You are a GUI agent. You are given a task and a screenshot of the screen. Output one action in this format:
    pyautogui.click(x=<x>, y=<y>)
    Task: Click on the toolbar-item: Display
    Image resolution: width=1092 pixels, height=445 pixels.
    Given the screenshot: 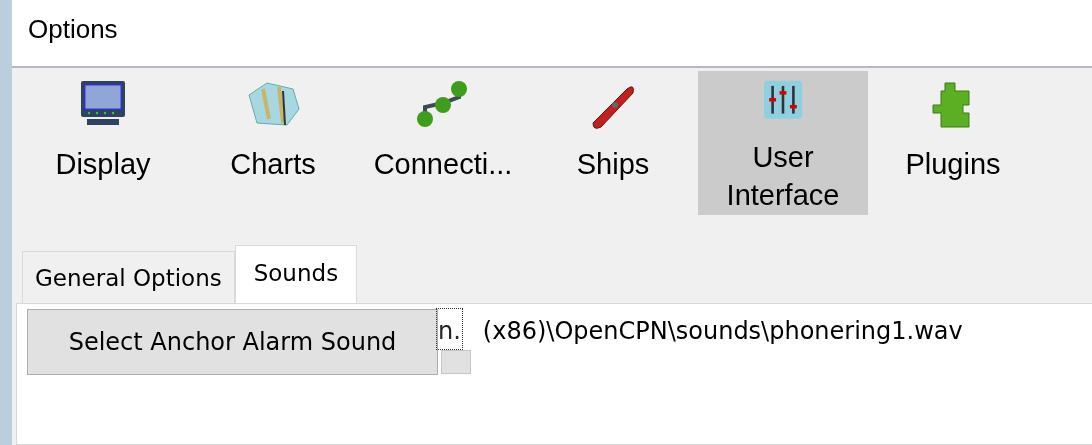 What is the action you would take?
    pyautogui.click(x=103, y=143)
    